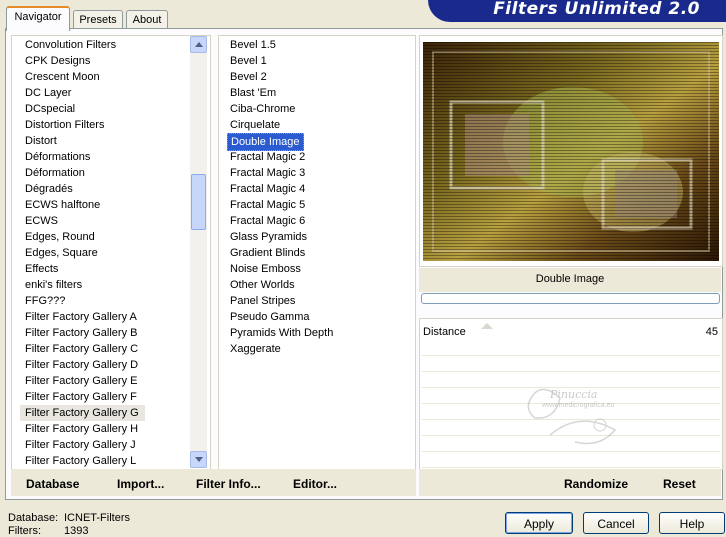 This screenshot has width=726, height=537. I want to click on filter-item: Other Worlds, so click(262, 285).